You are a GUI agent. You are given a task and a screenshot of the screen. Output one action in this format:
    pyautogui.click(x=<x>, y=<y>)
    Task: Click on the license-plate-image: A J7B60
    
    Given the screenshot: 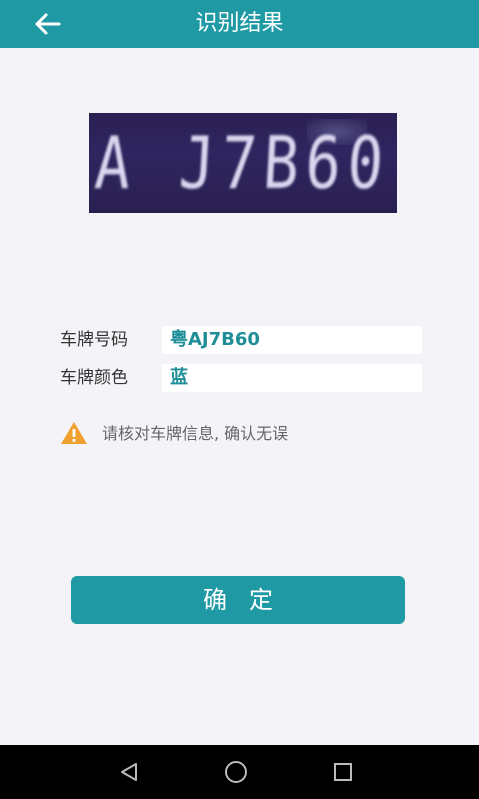 What is the action you would take?
    pyautogui.click(x=243, y=163)
    